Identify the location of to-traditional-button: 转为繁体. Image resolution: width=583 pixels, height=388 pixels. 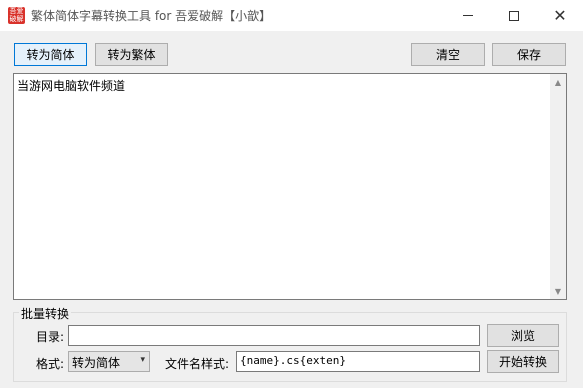
(131, 54).